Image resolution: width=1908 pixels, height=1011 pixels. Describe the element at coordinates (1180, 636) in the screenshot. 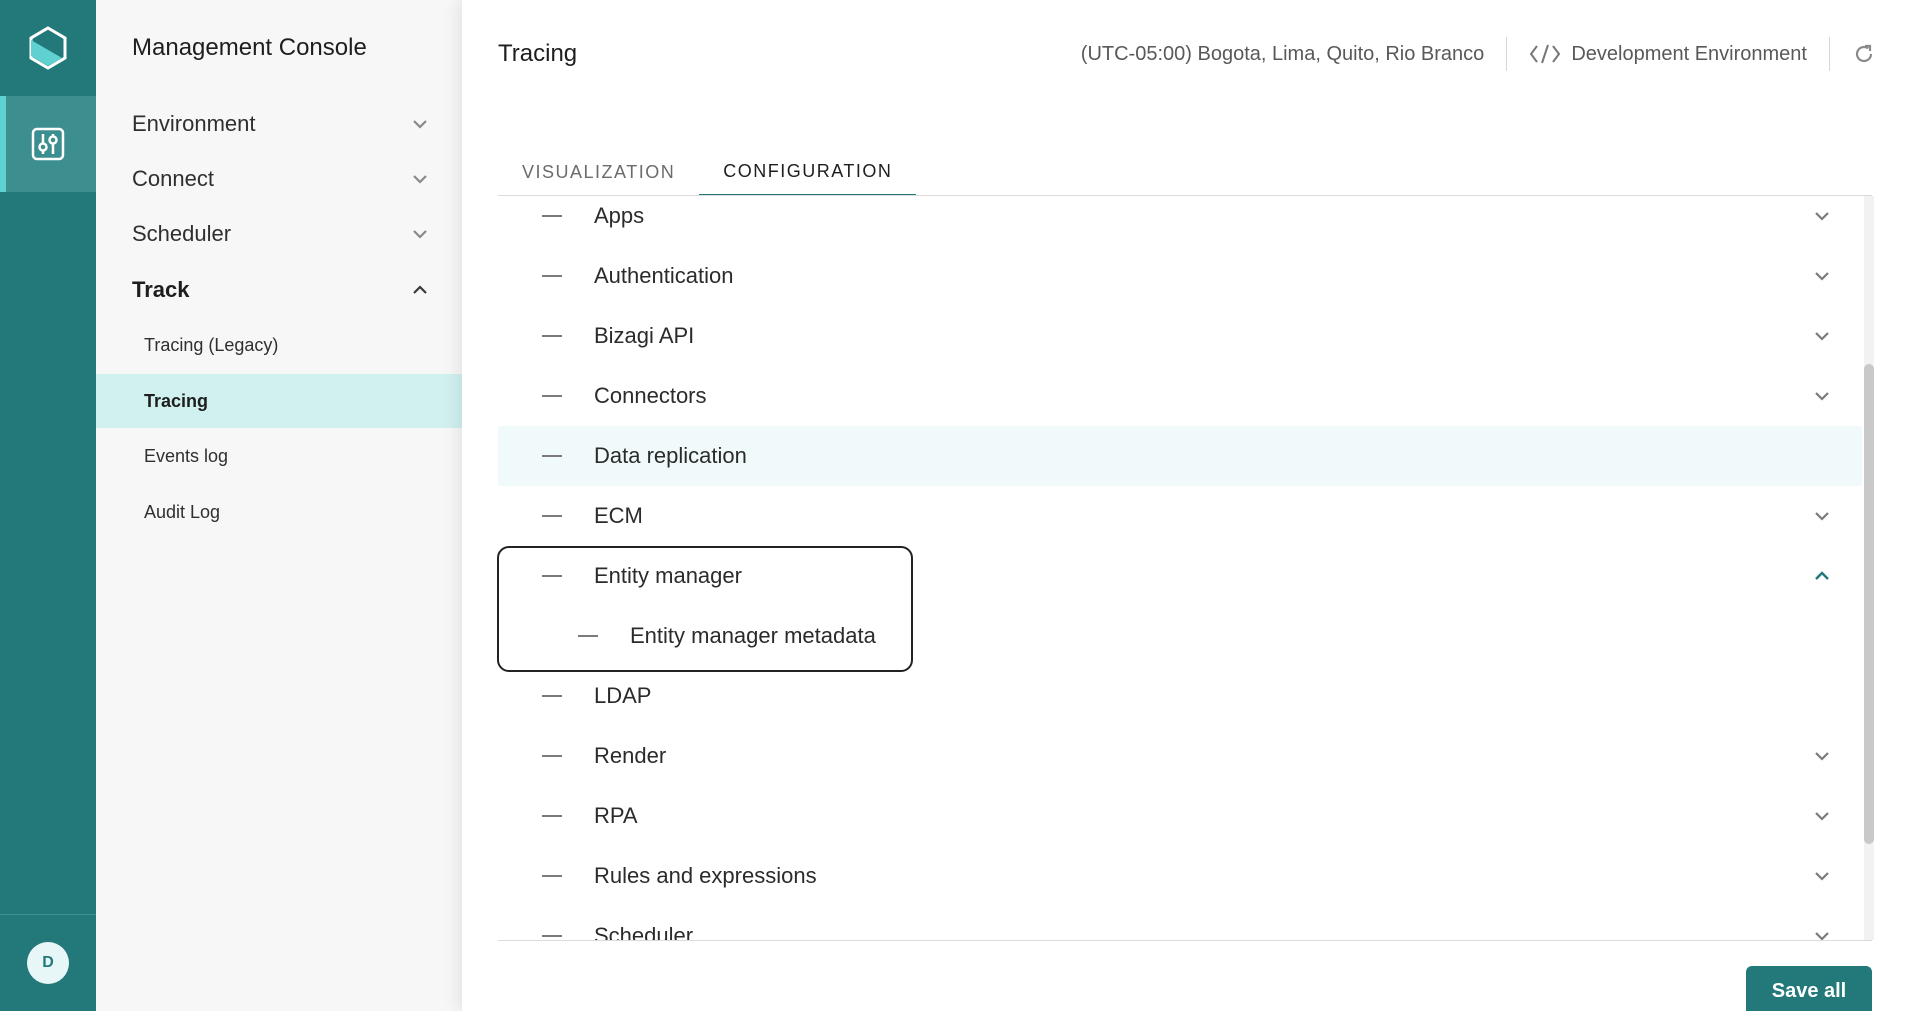

I see `config-row-entity-manager-metadata: Entity manager metadata` at that location.